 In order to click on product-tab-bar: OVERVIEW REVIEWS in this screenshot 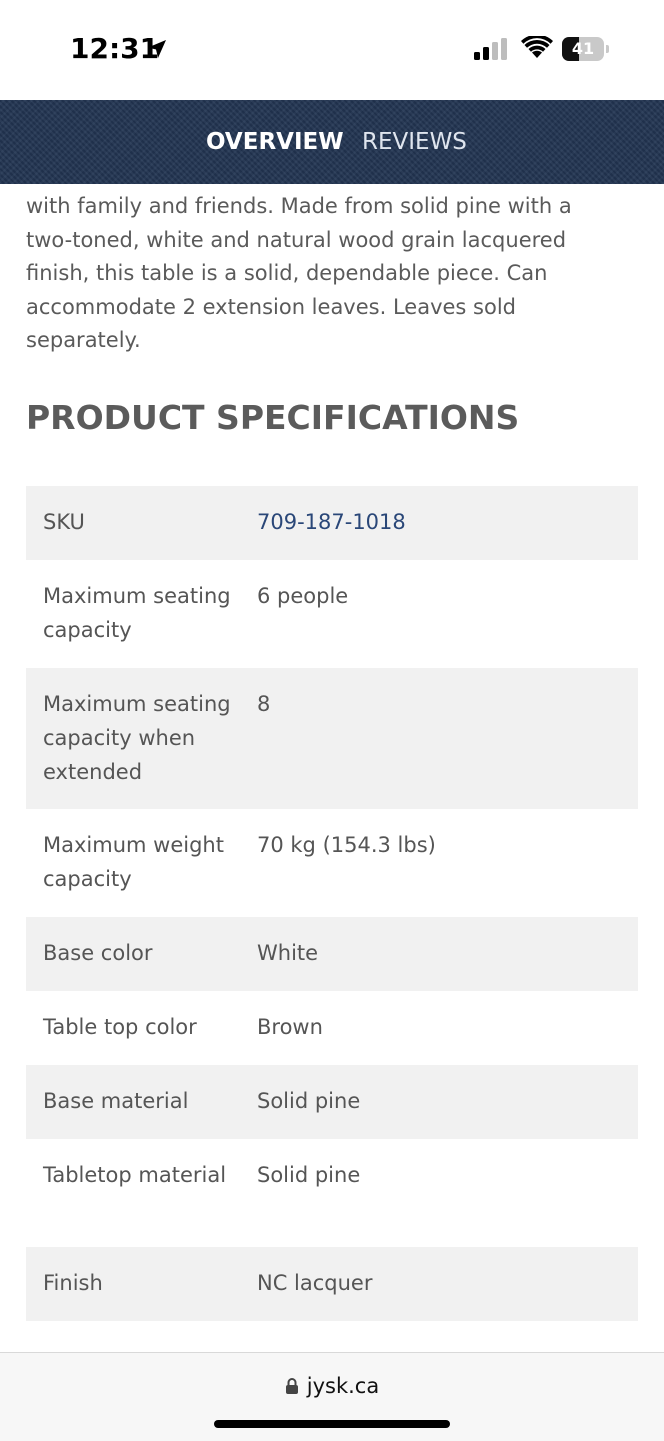, I will do `click(332, 142)`.